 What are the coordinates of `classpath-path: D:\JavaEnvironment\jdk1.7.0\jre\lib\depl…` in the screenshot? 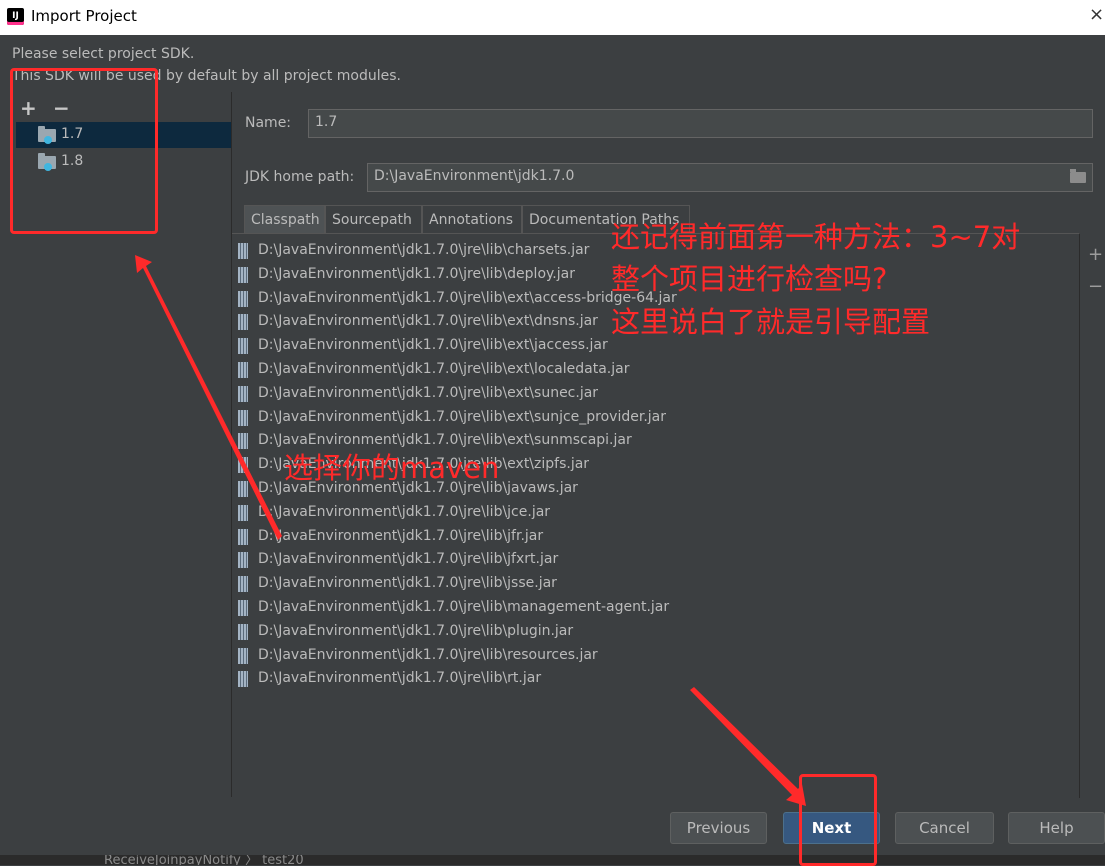 It's located at (416, 273).